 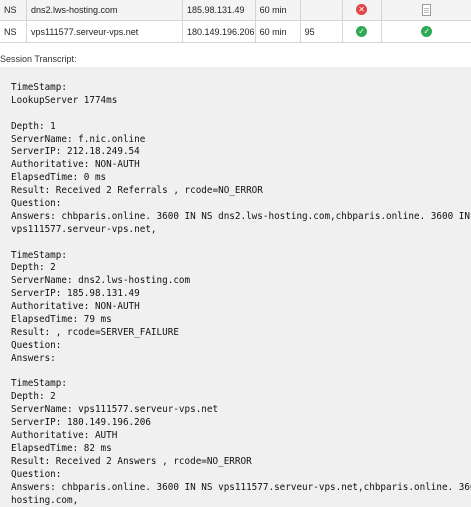 What do you see at coordinates (105, 10) in the screenshot?
I see `hostname-cell: dns2.lws-hosting.com` at bounding box center [105, 10].